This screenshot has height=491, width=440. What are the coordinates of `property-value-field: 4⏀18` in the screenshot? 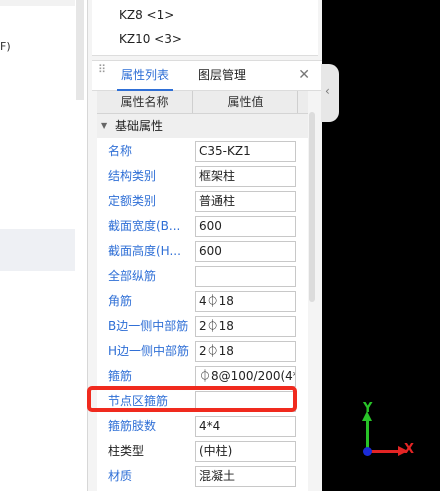 It's located at (245, 301).